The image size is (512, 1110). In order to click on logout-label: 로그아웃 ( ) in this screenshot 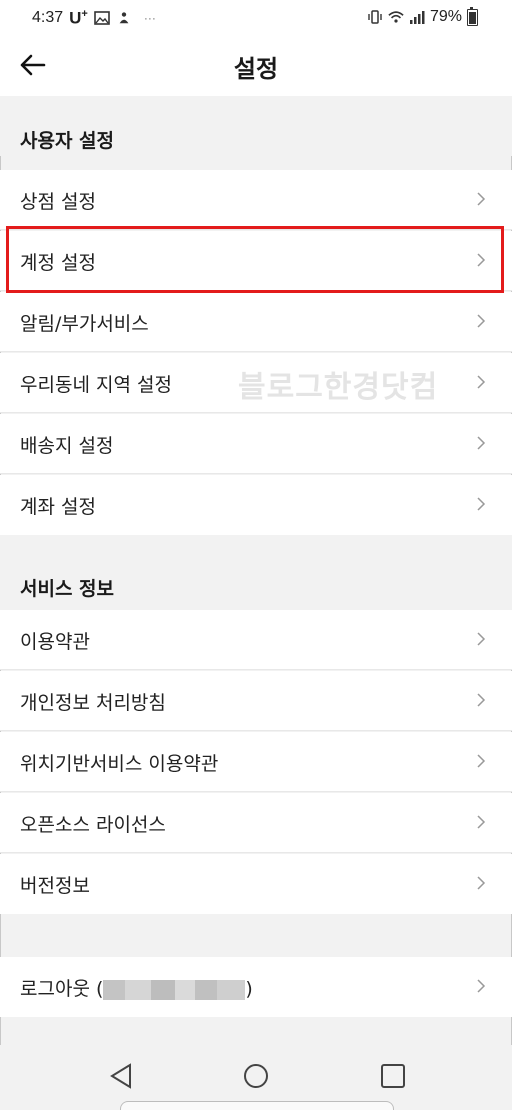, I will do `click(136, 988)`.